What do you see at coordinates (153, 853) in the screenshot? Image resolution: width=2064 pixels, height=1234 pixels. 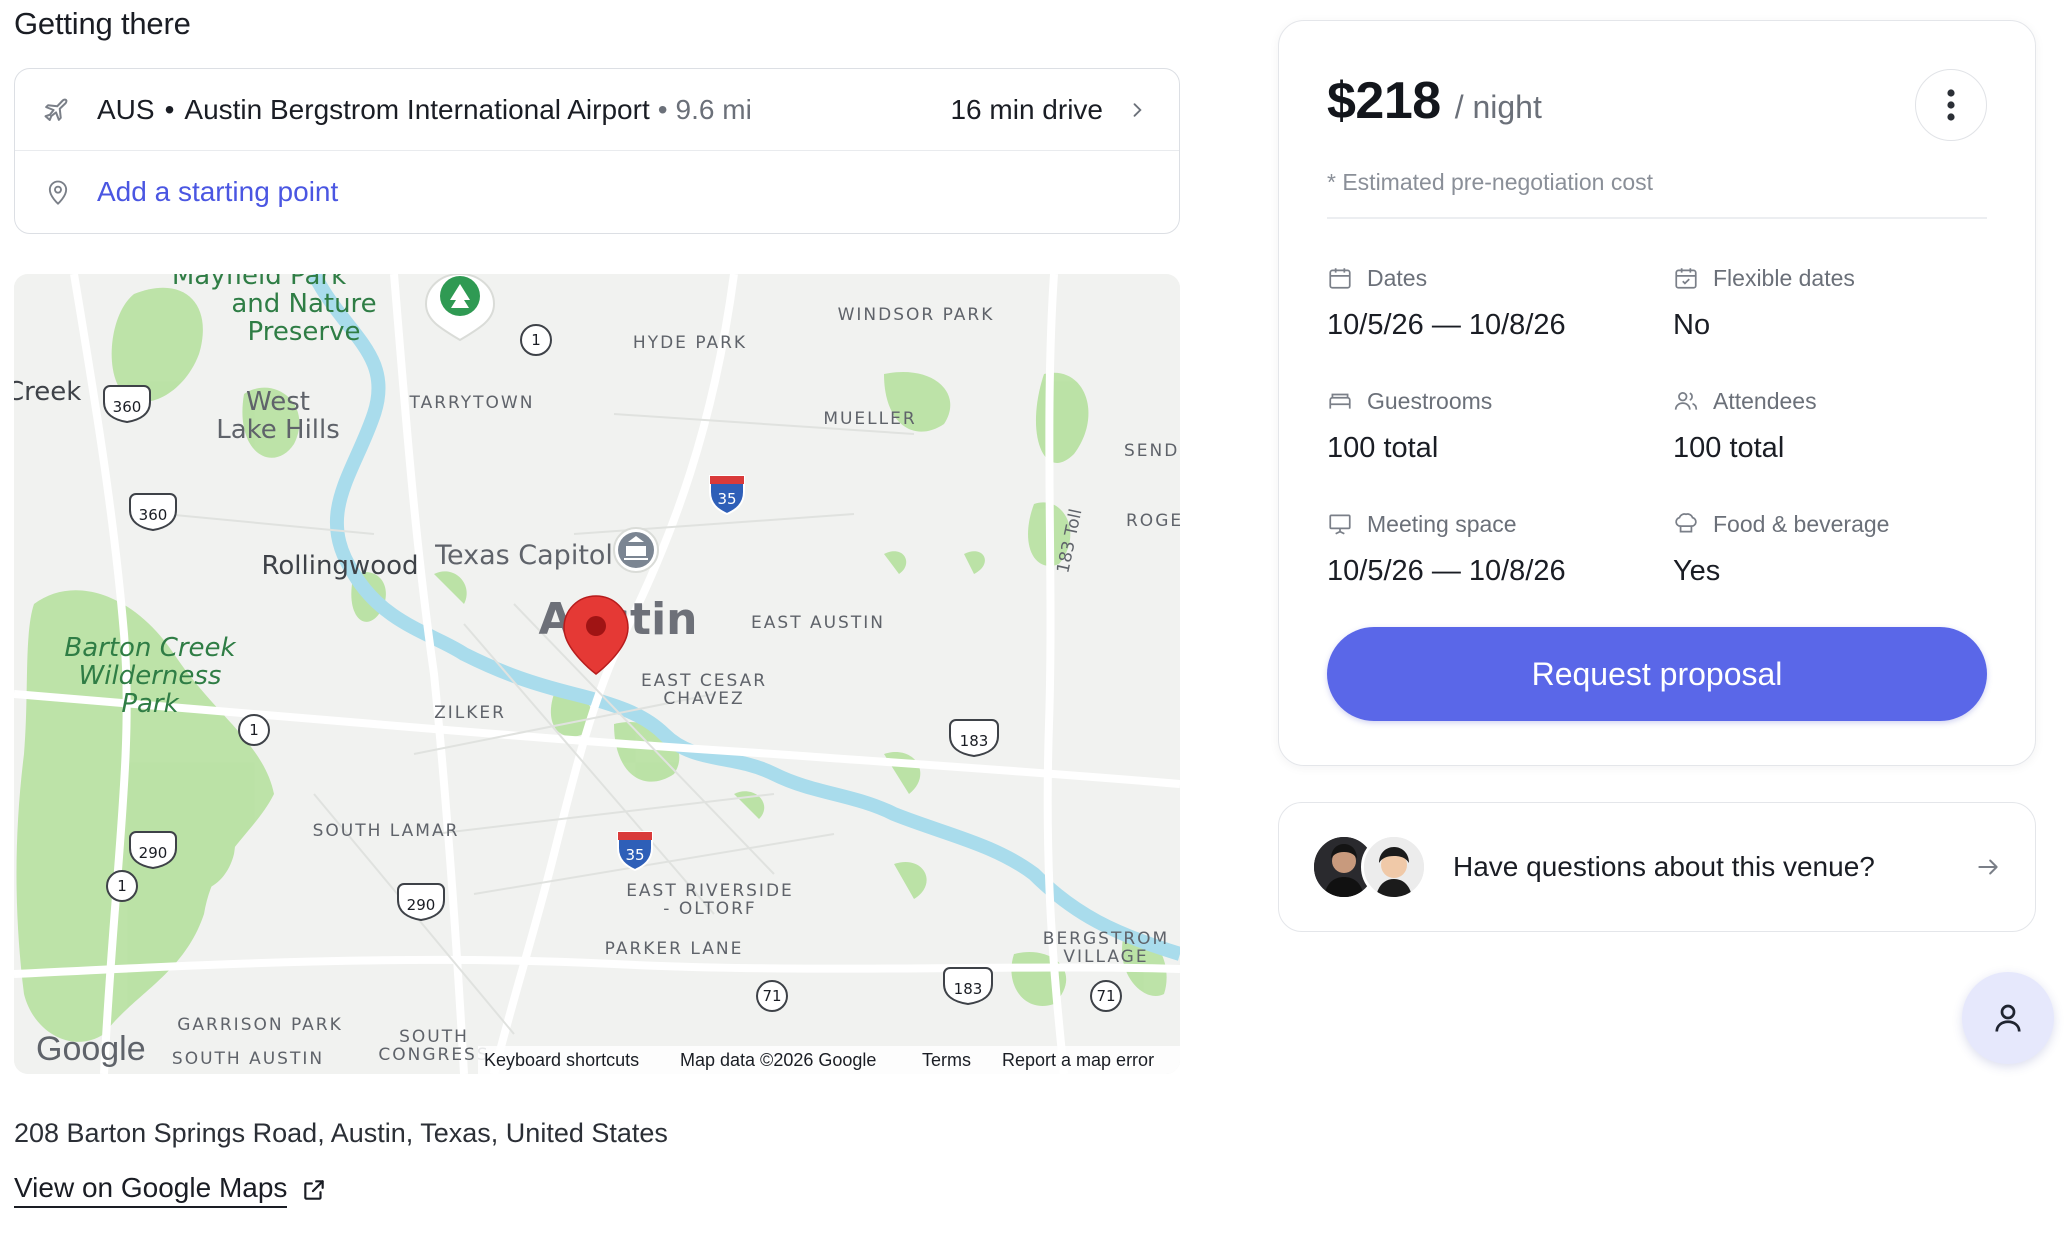 I see `svg-text: 290` at bounding box center [153, 853].